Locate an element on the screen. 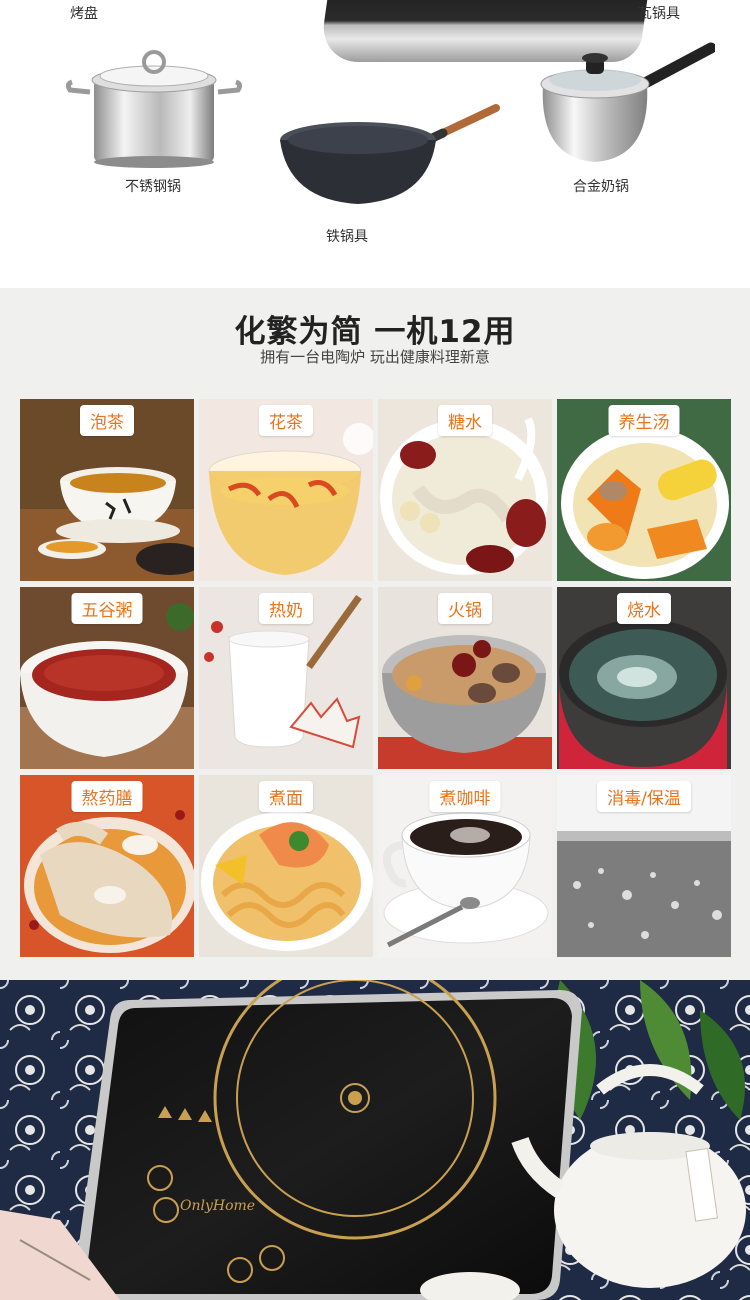 The width and height of the screenshot is (750, 1300). alloy-milk-pan-label: 合金奶锅 is located at coordinates (601, 187).